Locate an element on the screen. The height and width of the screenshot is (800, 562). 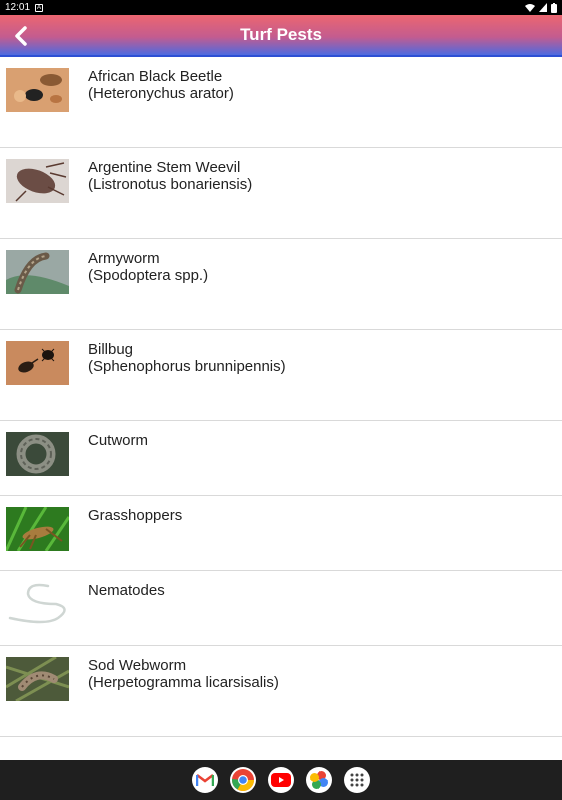
pest-name: Grasshoppers is located at coordinates (135, 515).